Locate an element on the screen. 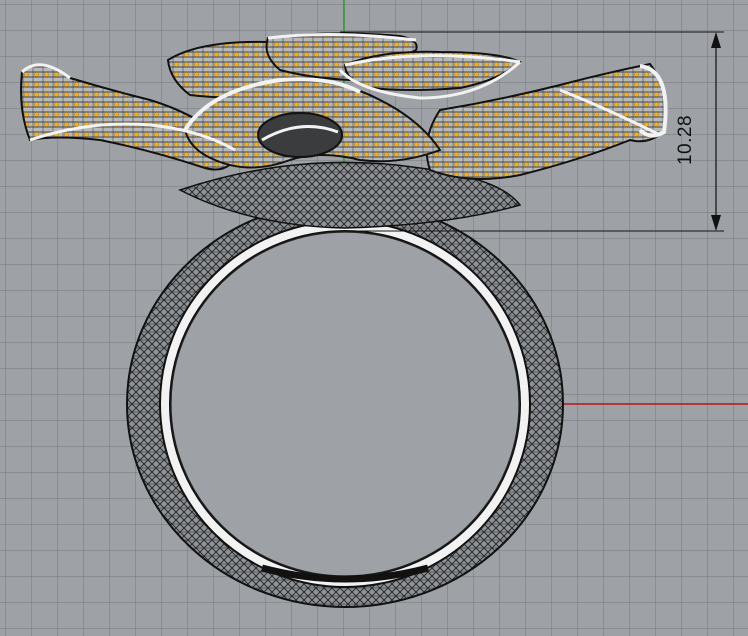  dimension-arrow-bottom is located at coordinates (716, 223).